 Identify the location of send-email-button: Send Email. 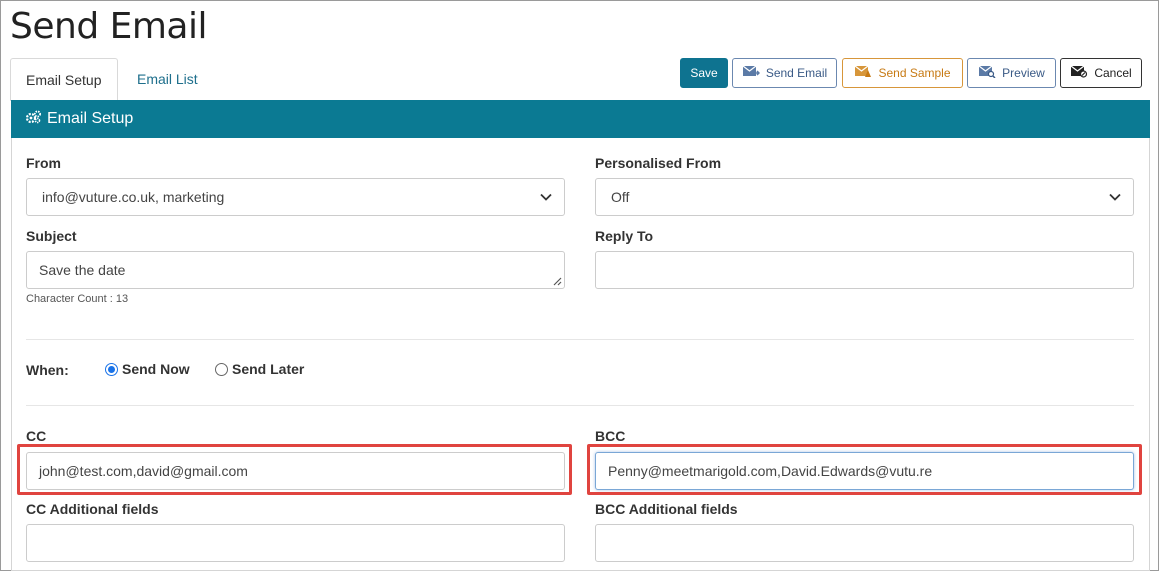
(784, 73).